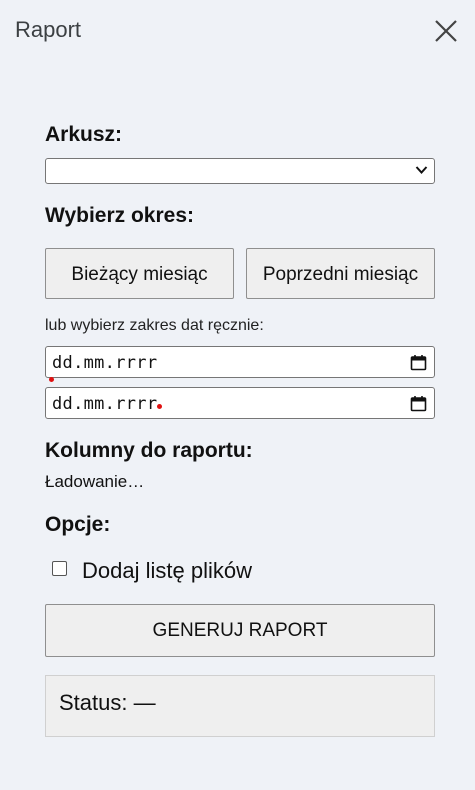 The width and height of the screenshot is (475, 790). What do you see at coordinates (237, 31) in the screenshot?
I see `sidebar-header: Raport` at bounding box center [237, 31].